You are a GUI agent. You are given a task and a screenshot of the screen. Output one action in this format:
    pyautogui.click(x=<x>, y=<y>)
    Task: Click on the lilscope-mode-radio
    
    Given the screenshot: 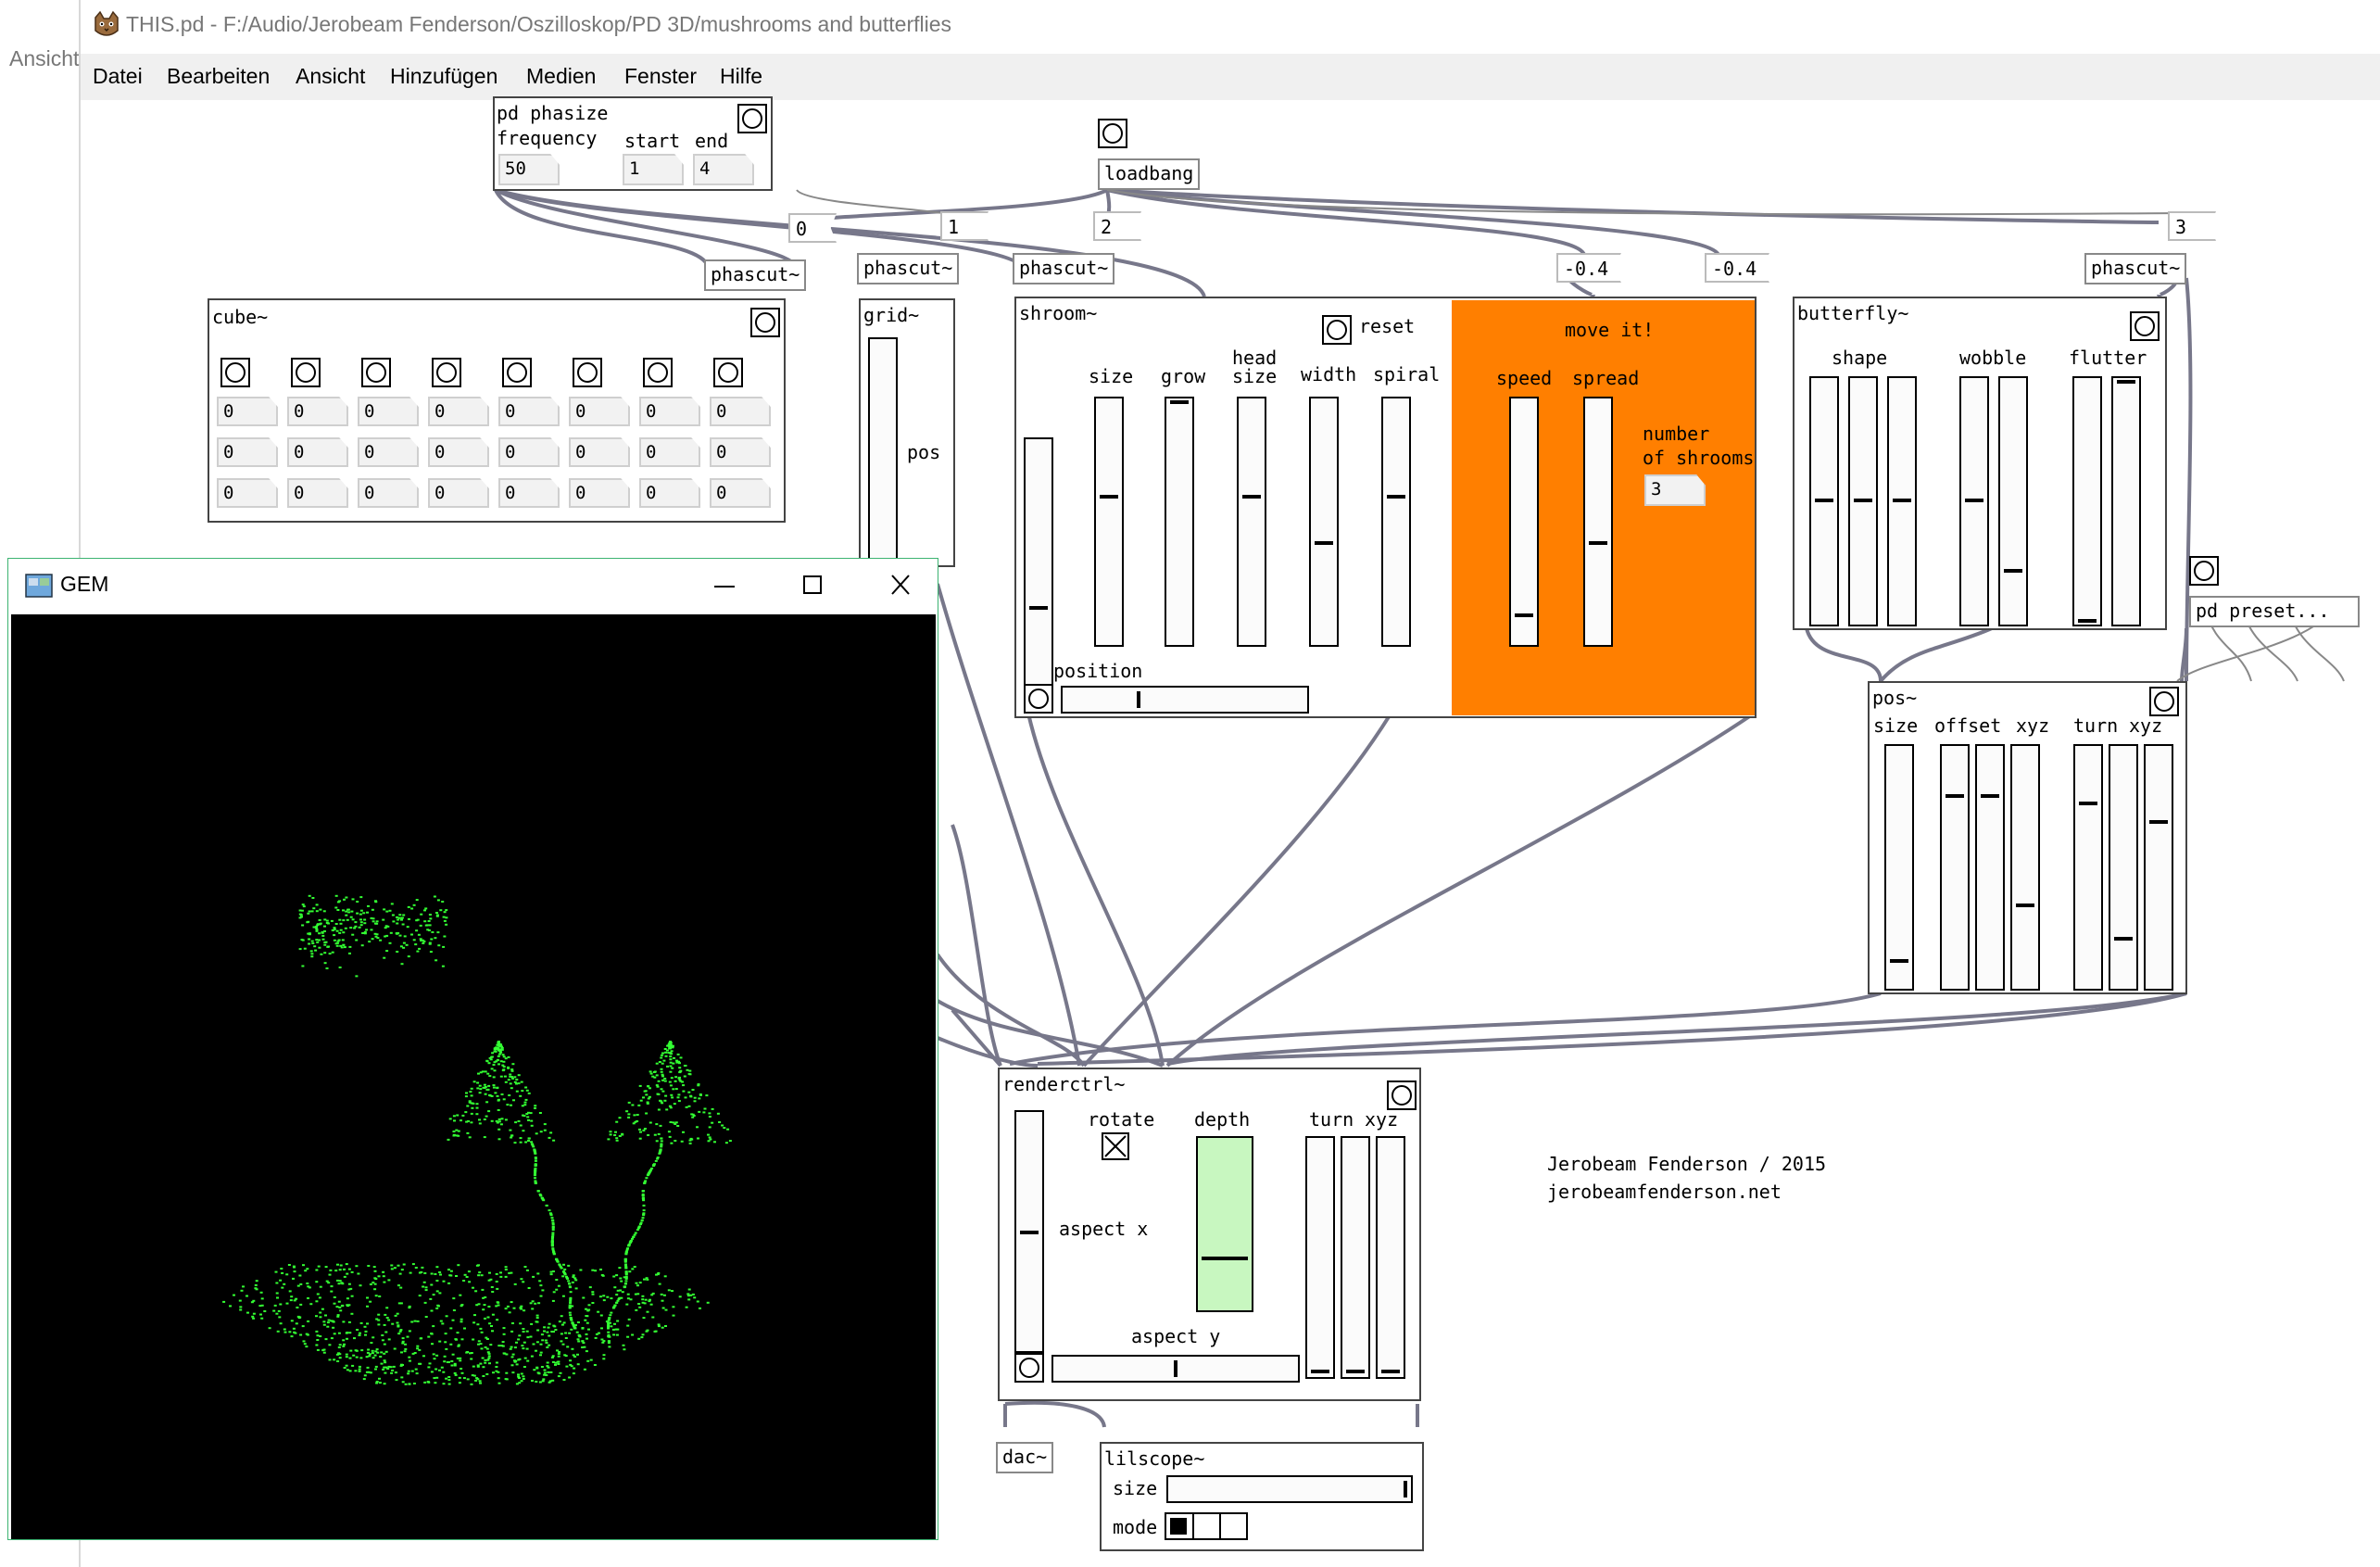 What is the action you would take?
    pyautogui.click(x=1206, y=1526)
    